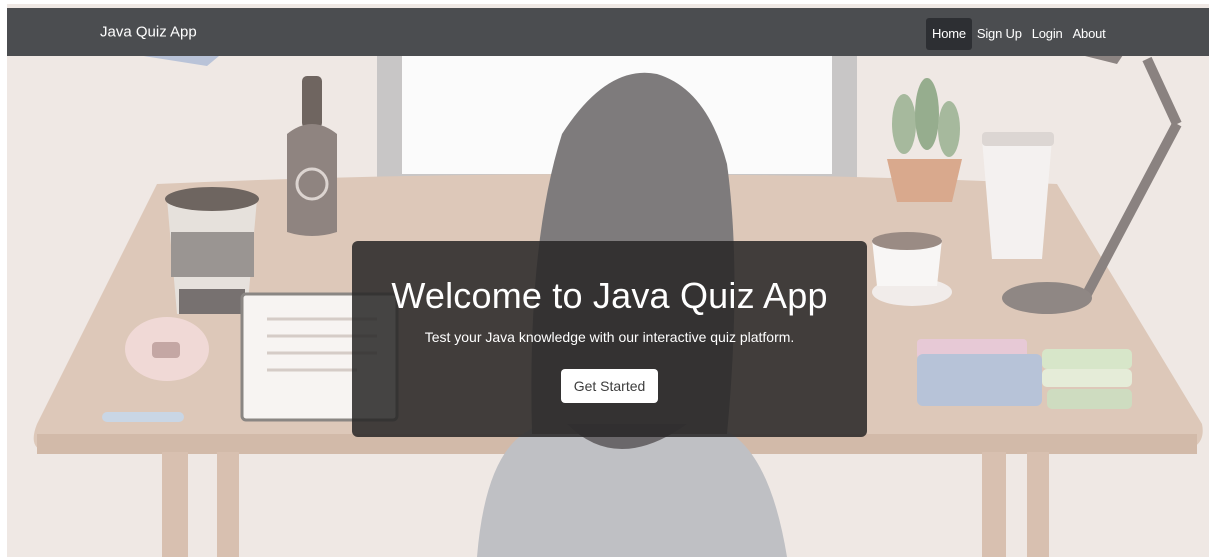 This screenshot has height=557, width=1209. Describe the element at coordinates (608, 32) in the screenshot. I see `top-navbar: Java Quiz App Home Sign Up Login About` at that location.